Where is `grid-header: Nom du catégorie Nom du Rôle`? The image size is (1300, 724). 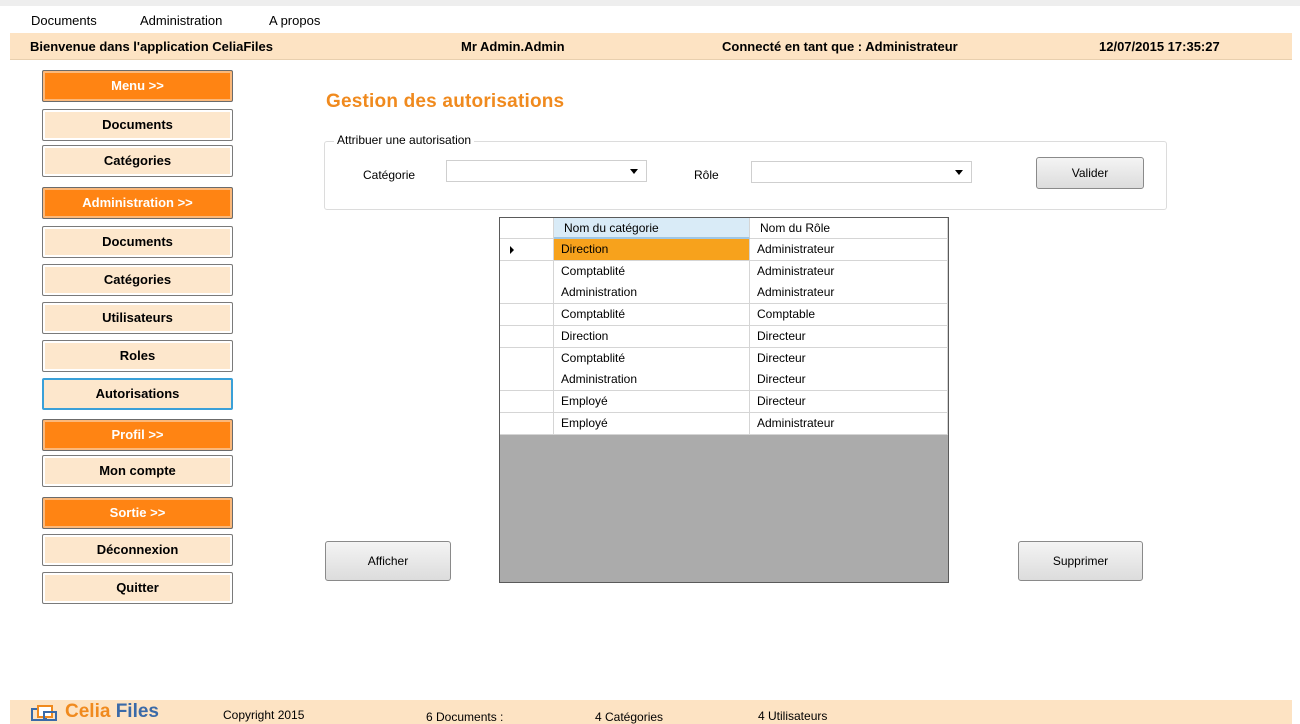 grid-header: Nom du catégorie Nom du Rôle is located at coordinates (724, 228).